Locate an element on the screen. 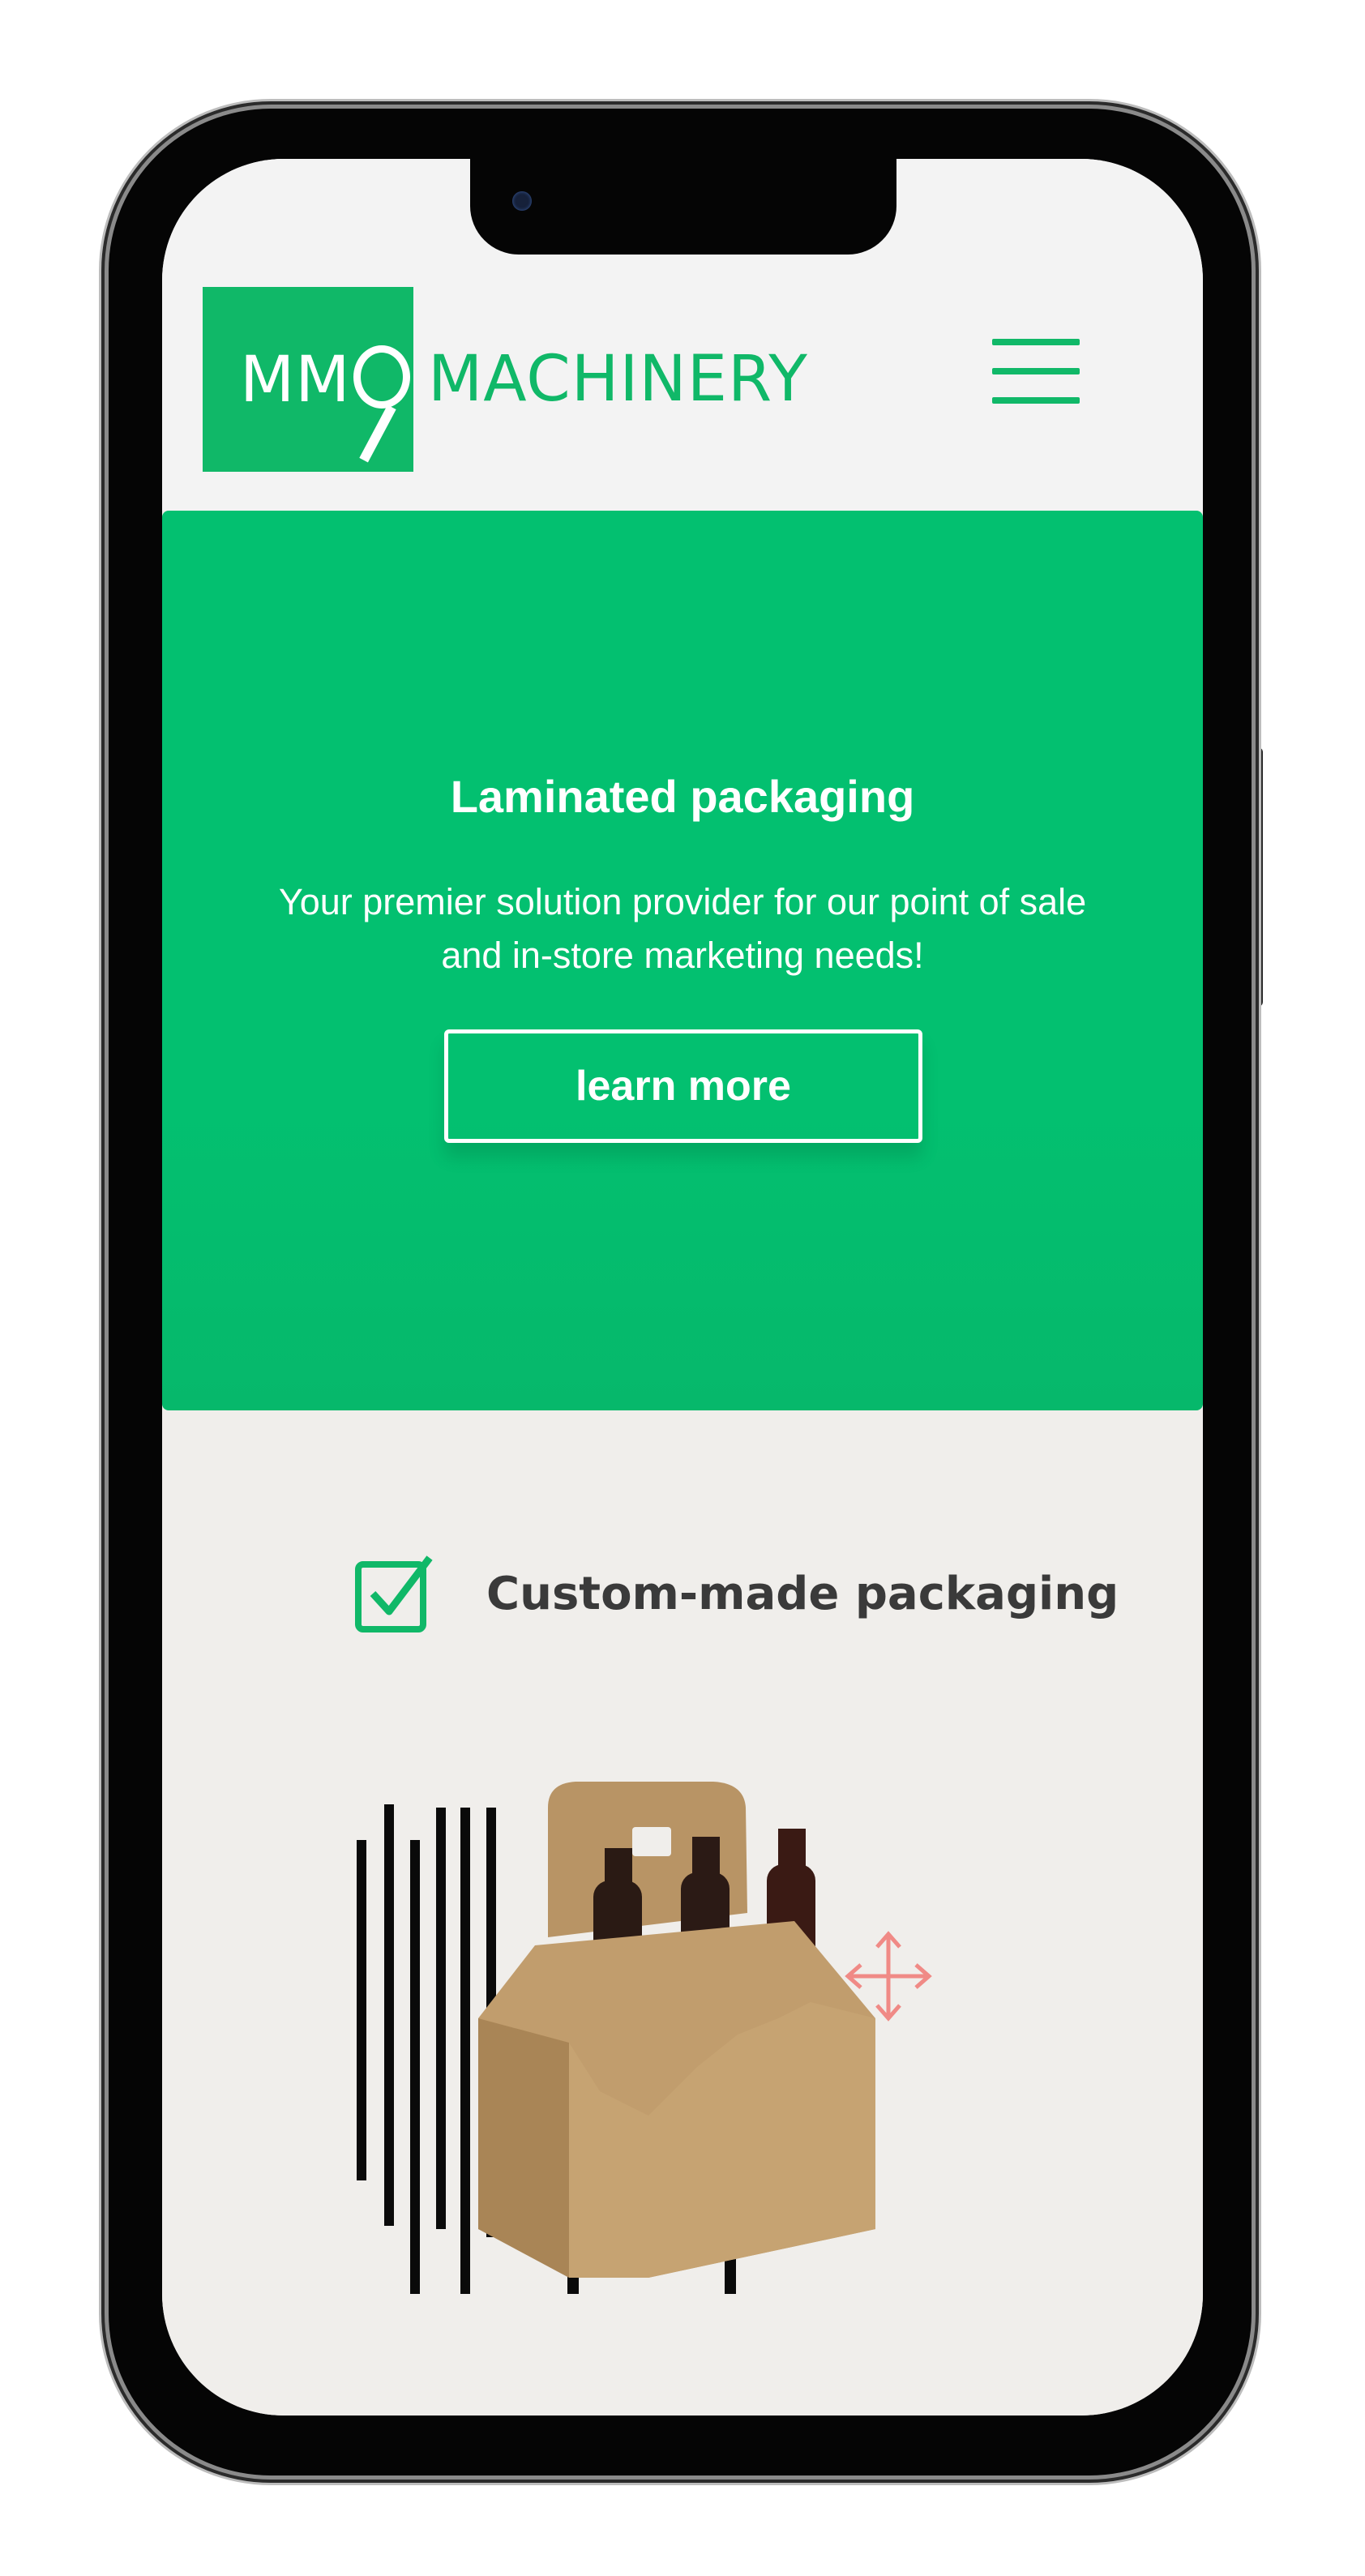 This screenshot has width=1365, height=2576. logo-mark: MM is located at coordinates (308, 379).